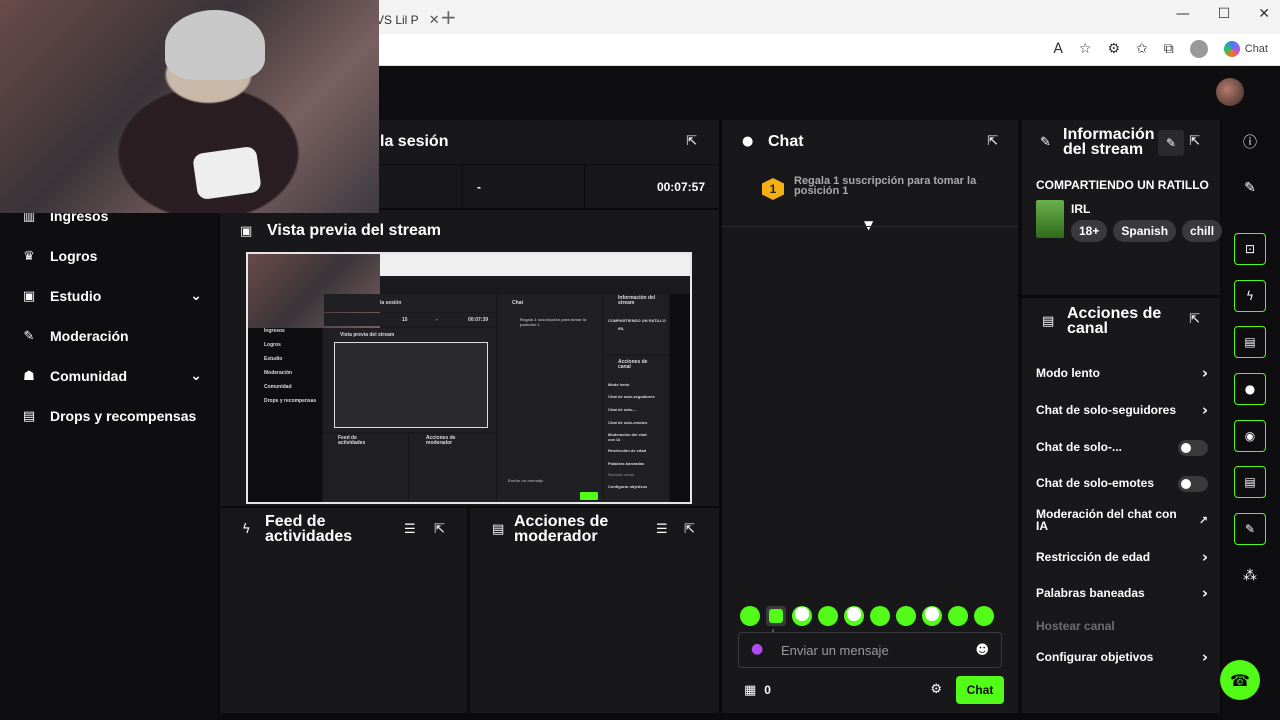 The height and width of the screenshot is (720, 1280). I want to click on chat-bubble-icon: ●, so click(1250, 389).